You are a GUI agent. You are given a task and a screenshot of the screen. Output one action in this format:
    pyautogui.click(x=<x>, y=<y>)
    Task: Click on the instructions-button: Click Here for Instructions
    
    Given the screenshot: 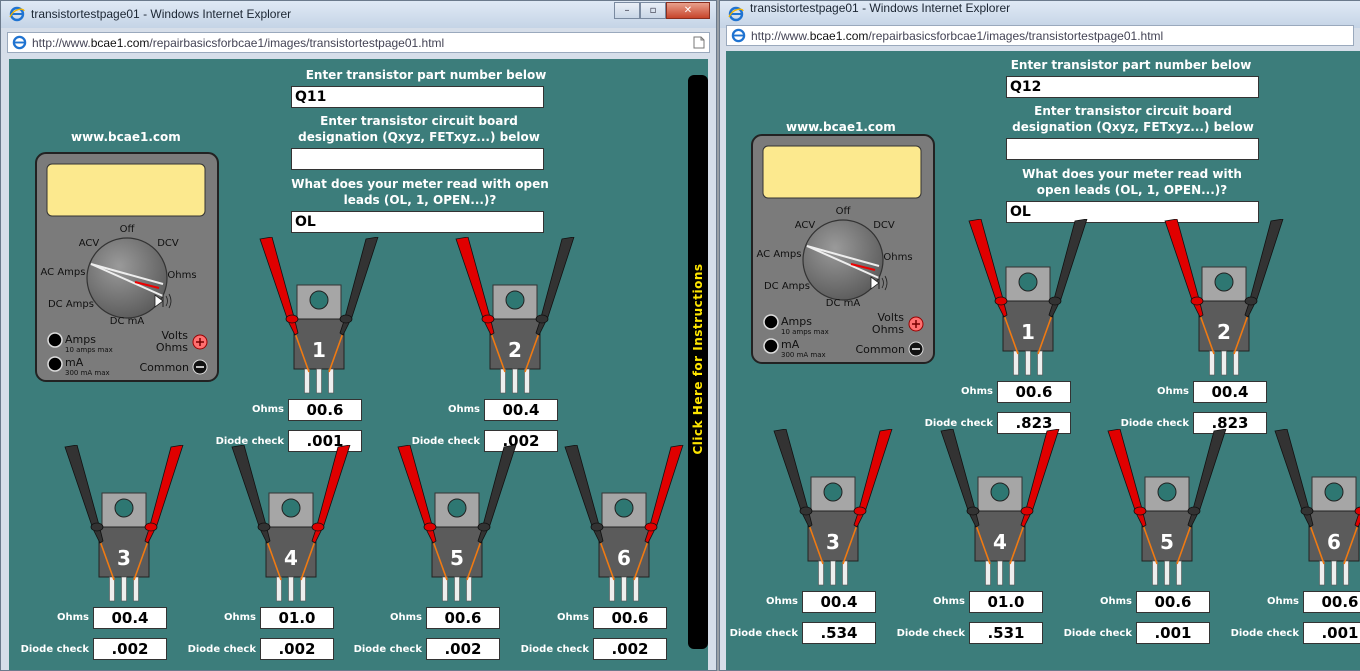 What is the action you would take?
    pyautogui.click(x=698, y=362)
    